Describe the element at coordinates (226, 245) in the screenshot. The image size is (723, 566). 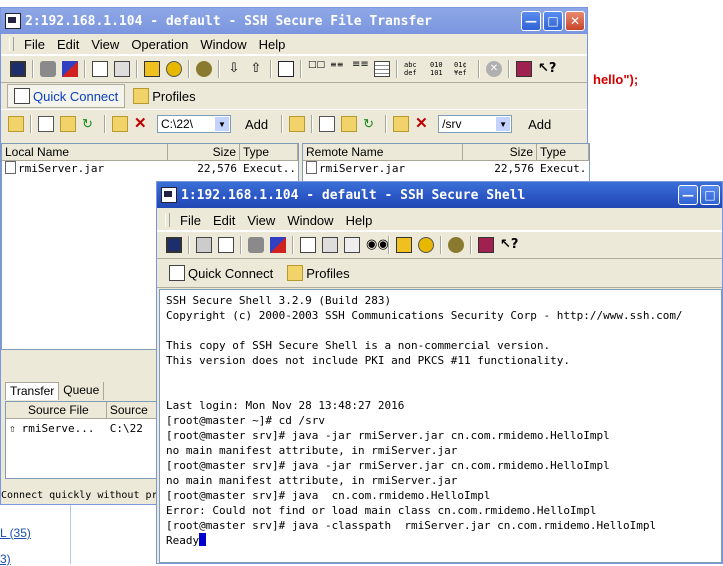
I see `print-preview-icon` at that location.